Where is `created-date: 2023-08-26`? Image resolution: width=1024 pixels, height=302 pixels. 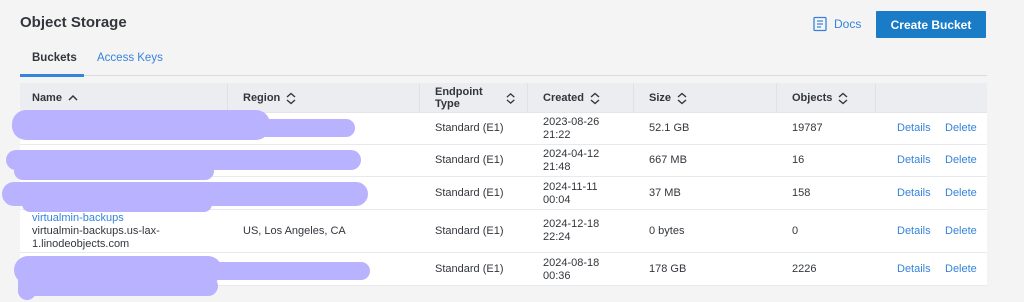 created-date: 2023-08-26 is located at coordinates (571, 122).